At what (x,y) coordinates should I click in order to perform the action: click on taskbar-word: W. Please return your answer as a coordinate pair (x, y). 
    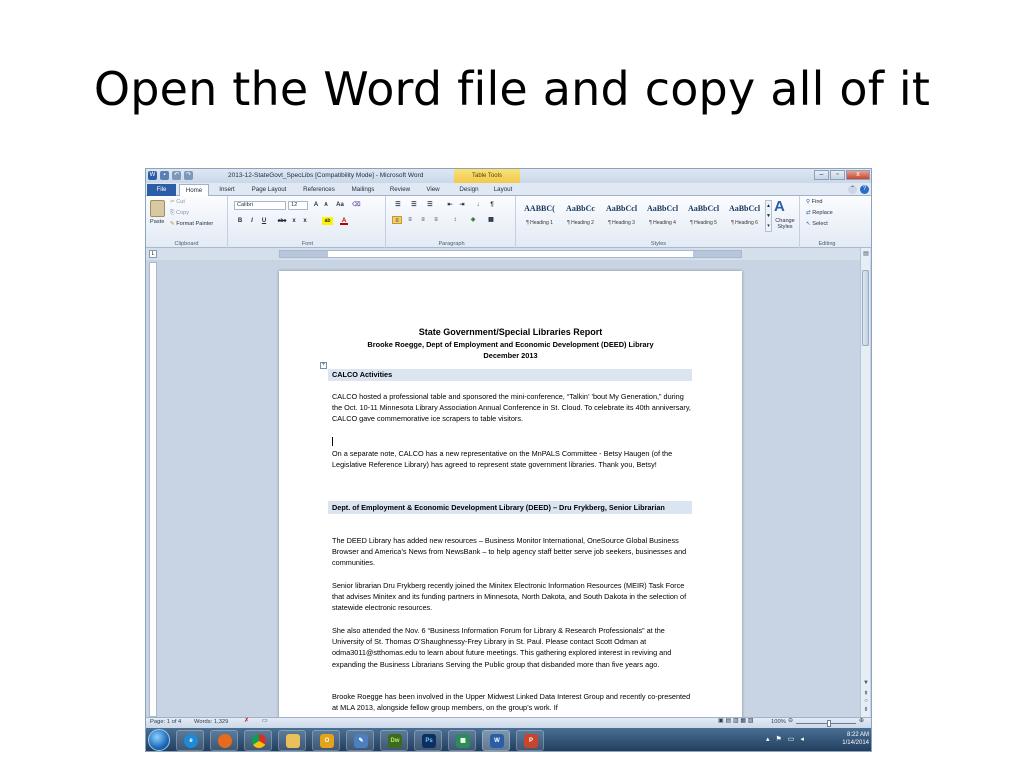
    Looking at the image, I should click on (496, 740).